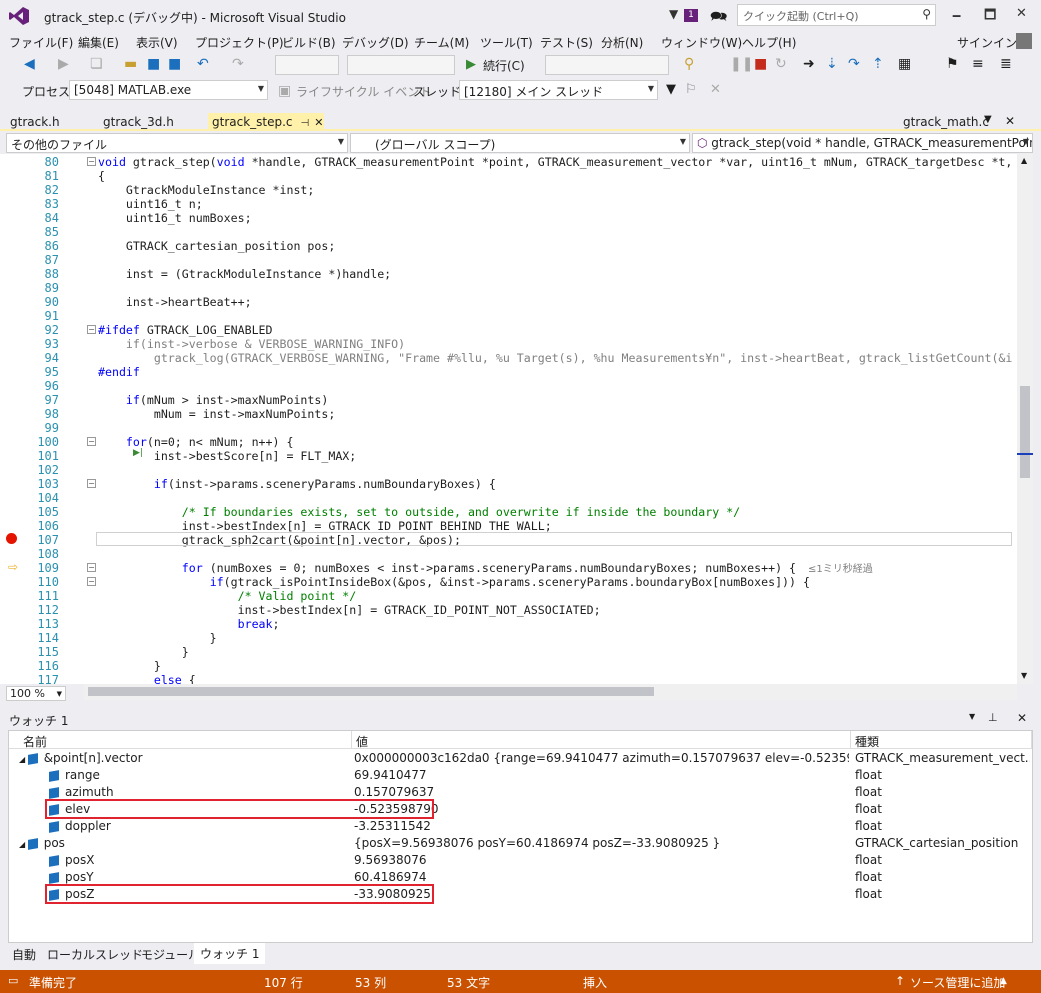 The width and height of the screenshot is (1041, 993). Describe the element at coordinates (832, 64) in the screenshot. I see `step-into-icon: ⇣` at that location.